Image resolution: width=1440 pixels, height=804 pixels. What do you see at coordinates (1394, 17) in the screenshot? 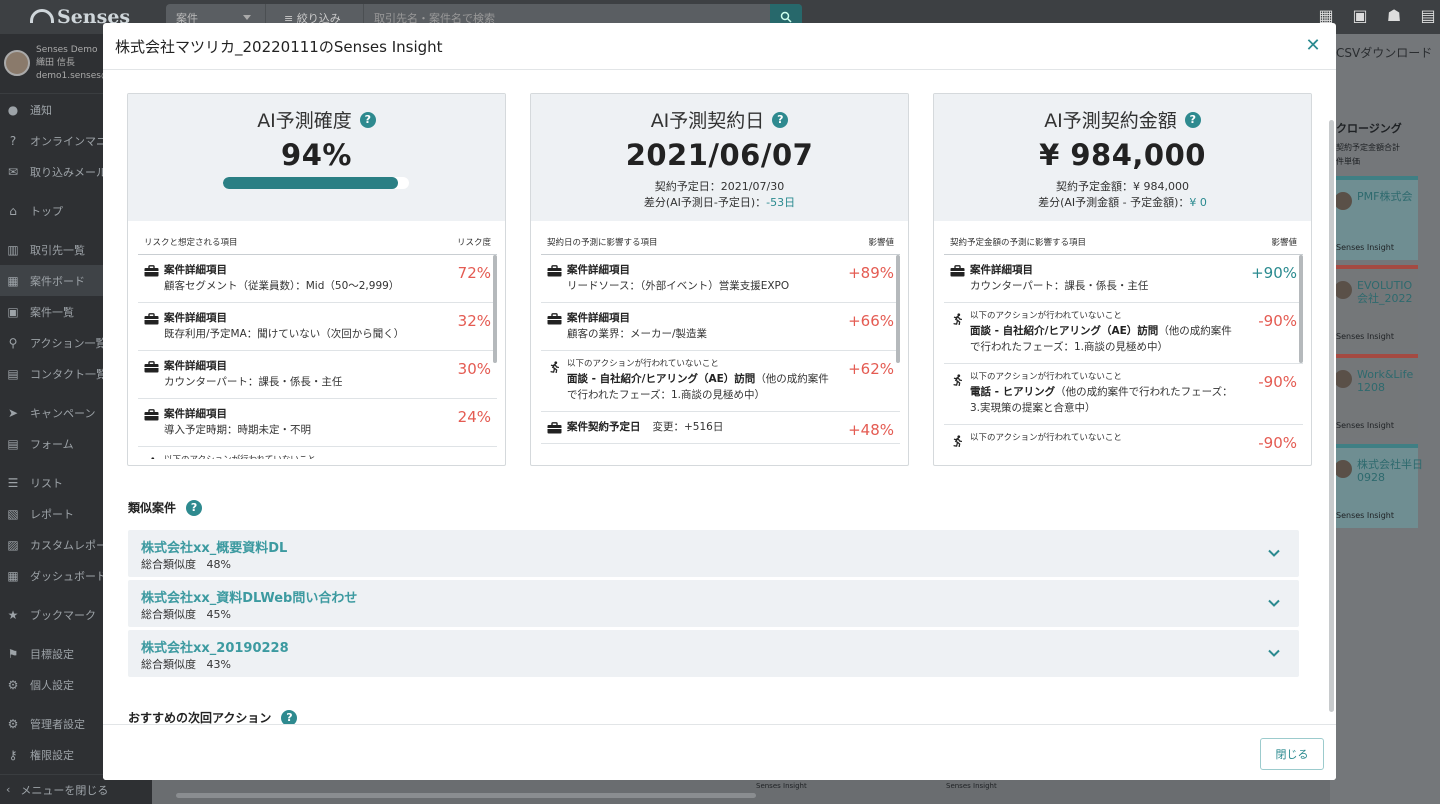
I see `runner-add-icon: ☗` at bounding box center [1394, 17].